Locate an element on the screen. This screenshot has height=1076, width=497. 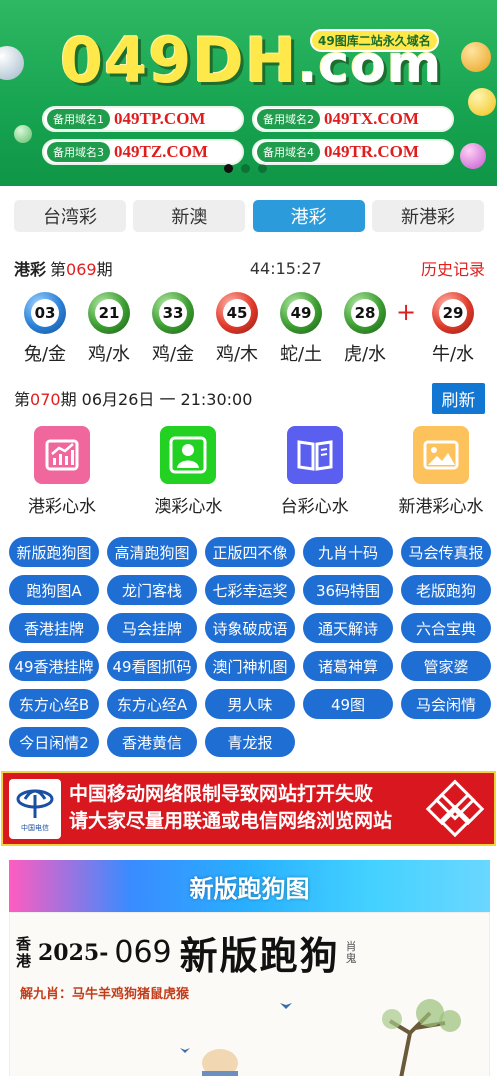
ball-zodiac: 兔/金 is located at coordinates (45, 354).